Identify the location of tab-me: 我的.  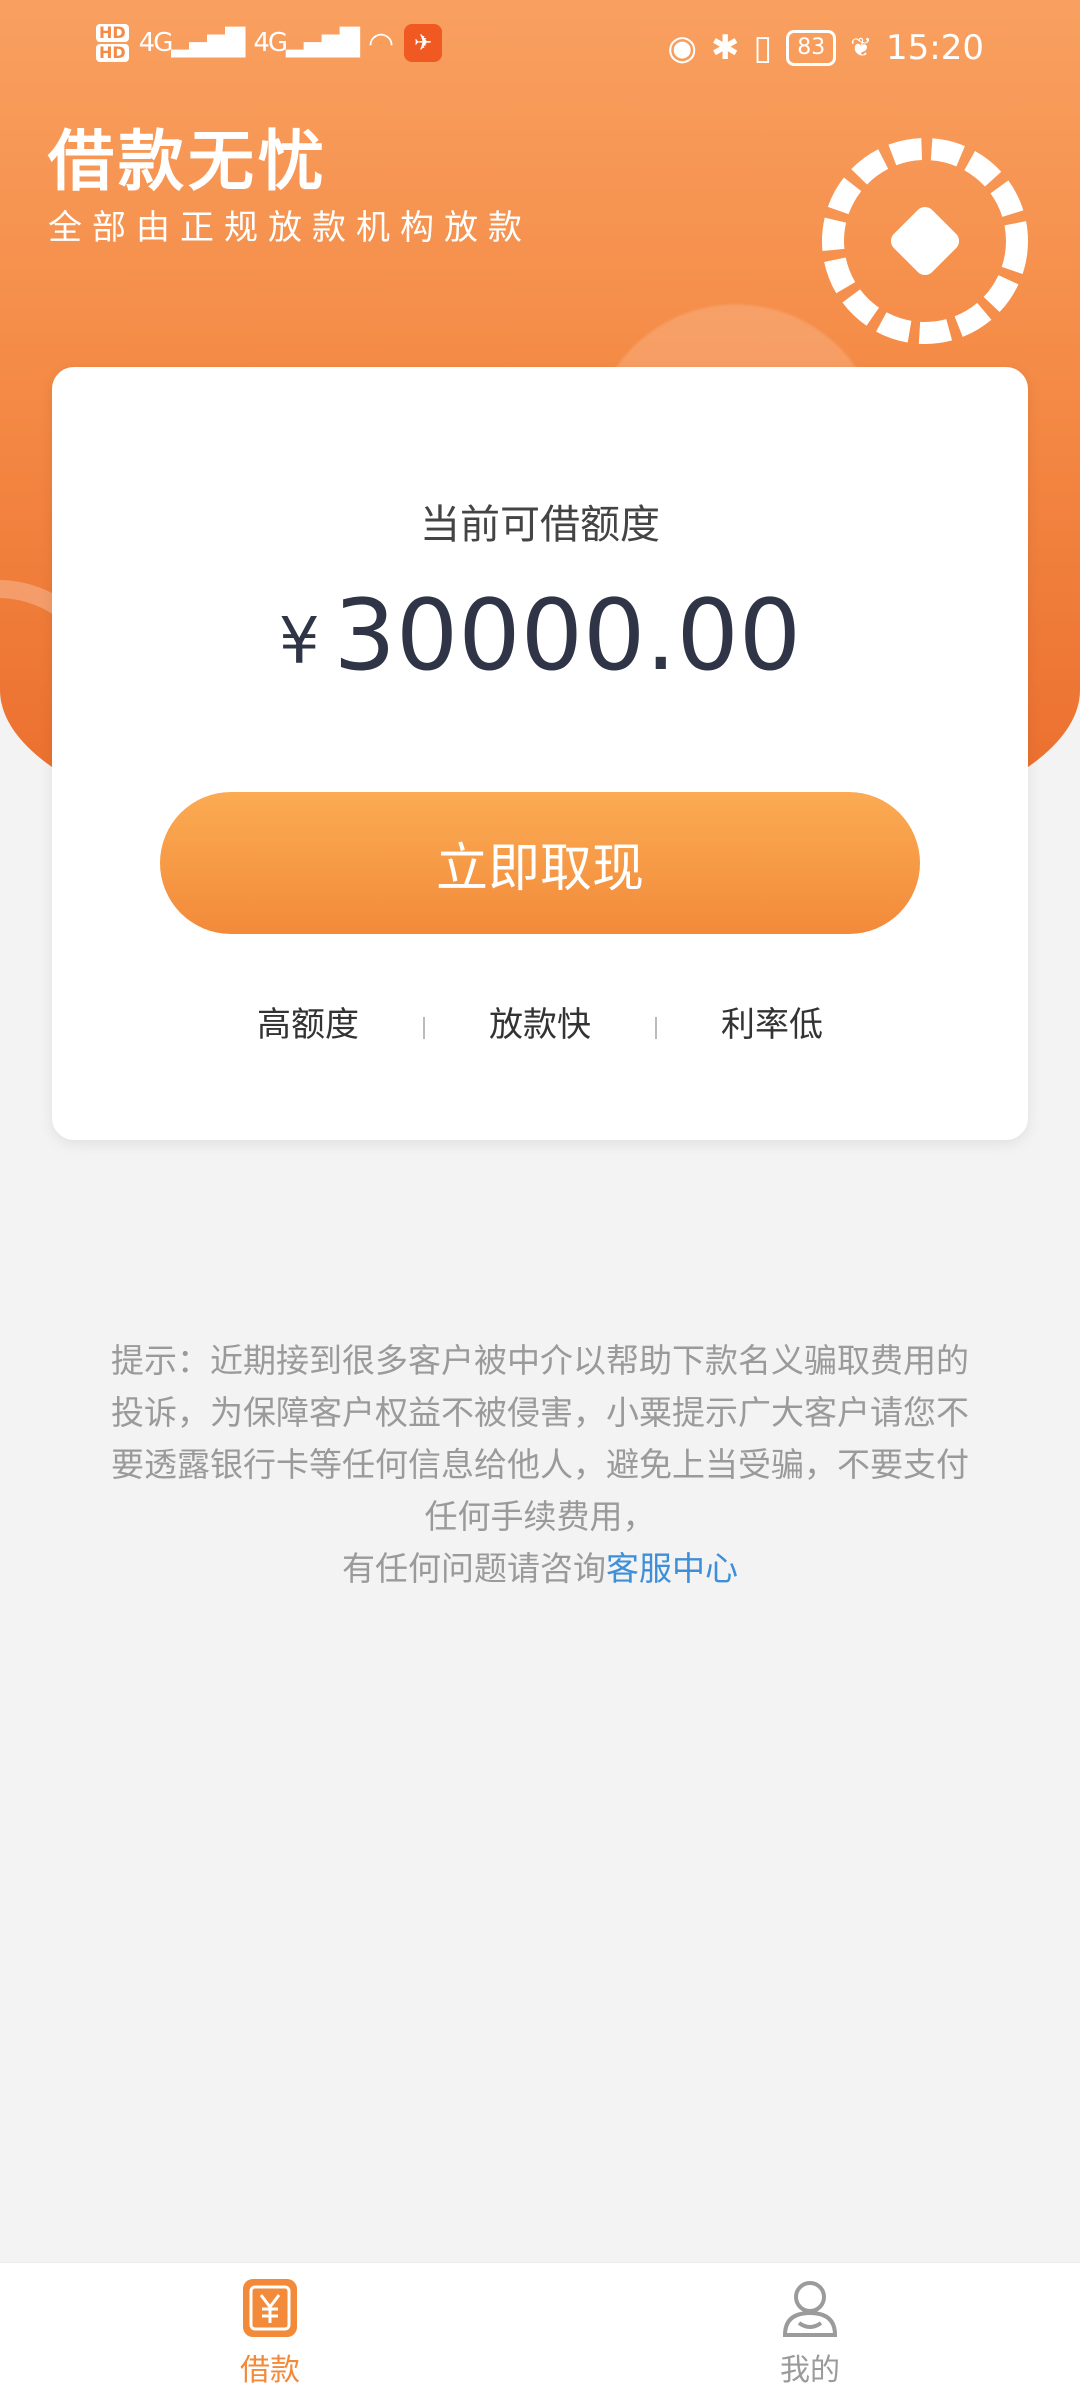
(810, 2333).